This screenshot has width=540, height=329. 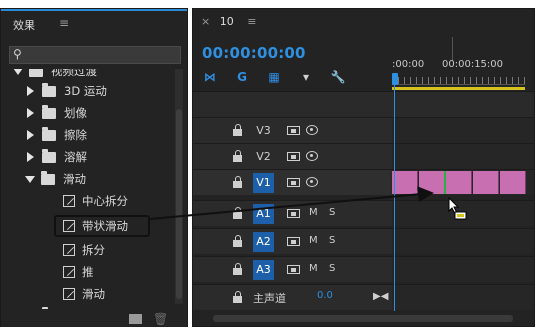 I want to click on track-a3: A3 M S, so click(x=363, y=269).